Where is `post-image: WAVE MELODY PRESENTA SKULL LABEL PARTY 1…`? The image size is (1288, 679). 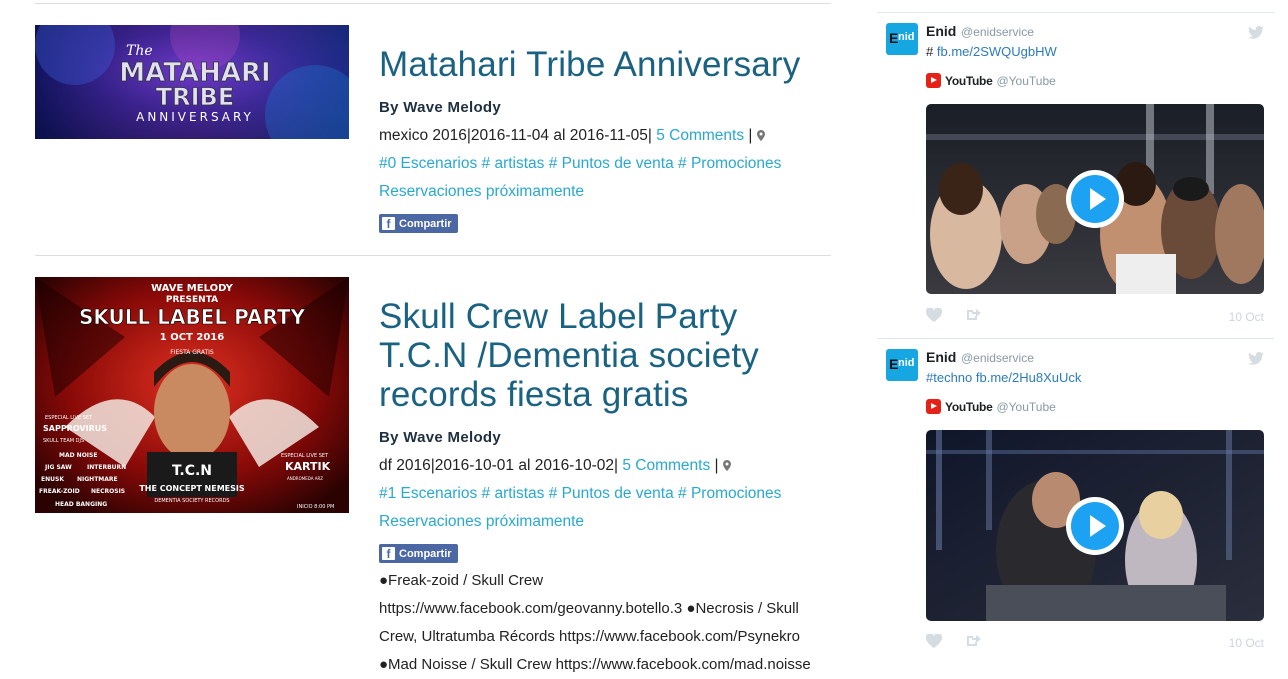 post-image: WAVE MELODY PRESENTA SKULL LABEL PARTY 1… is located at coordinates (192, 395).